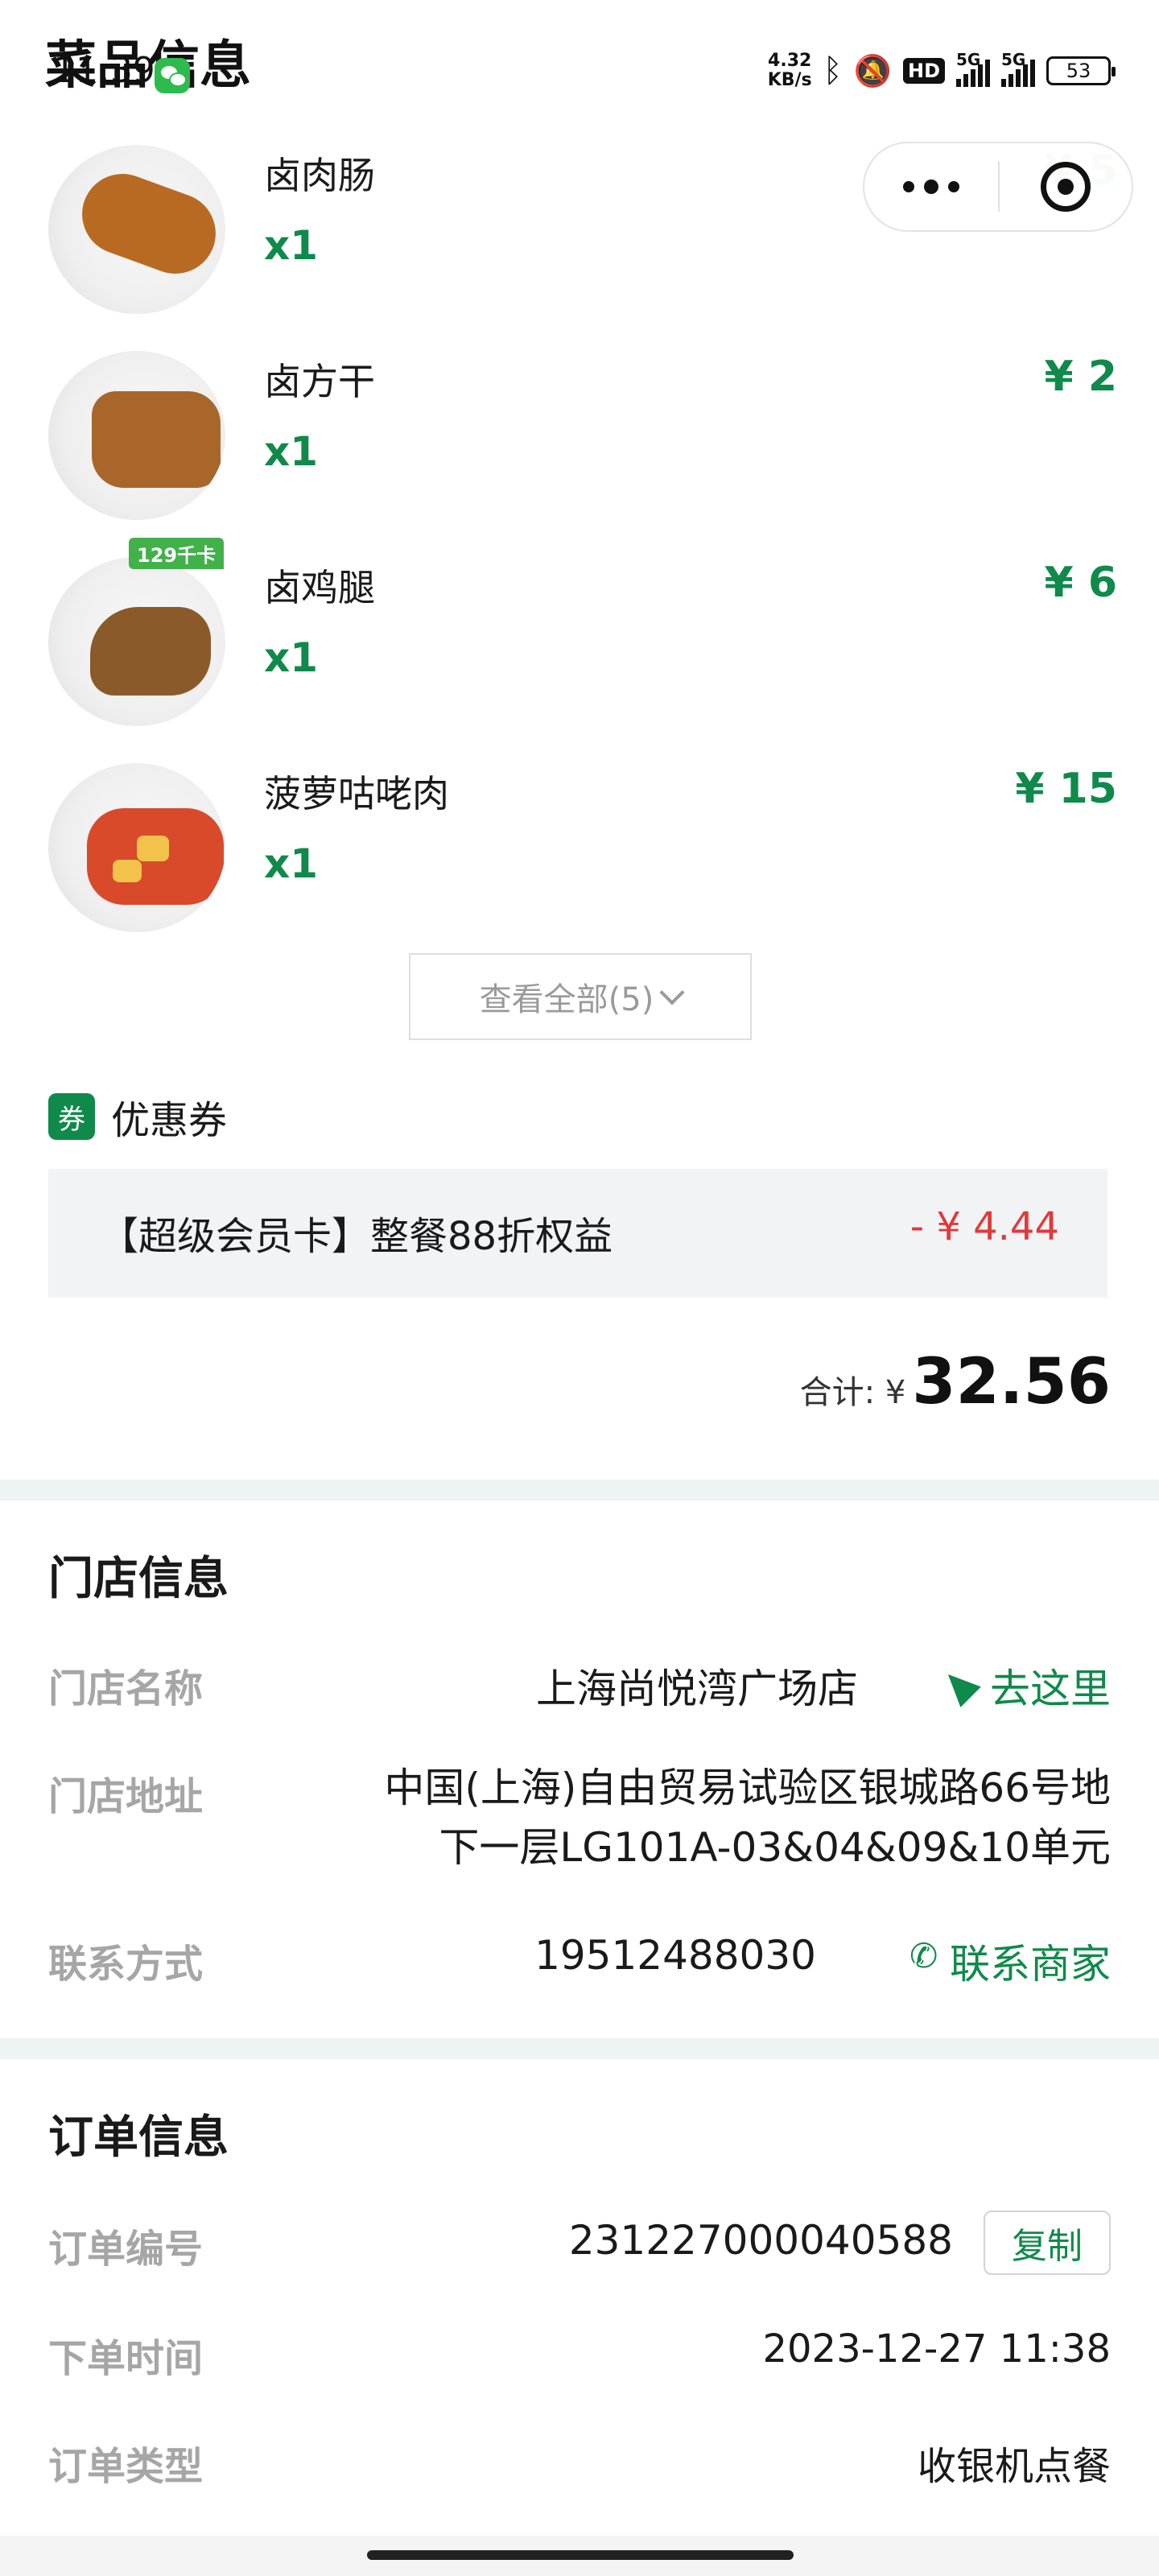 This screenshot has width=1159, height=2576. I want to click on order-number: 231227000040588, so click(760, 2240).